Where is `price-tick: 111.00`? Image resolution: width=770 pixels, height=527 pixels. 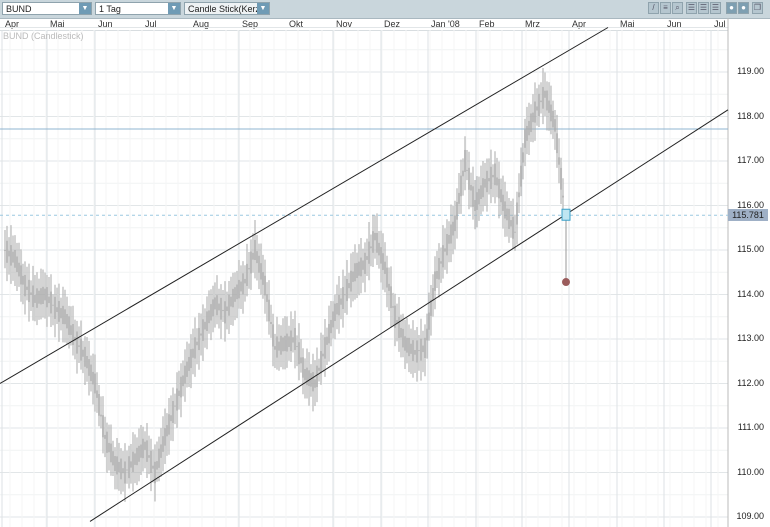
price-tick: 111.00 is located at coordinates (750, 427).